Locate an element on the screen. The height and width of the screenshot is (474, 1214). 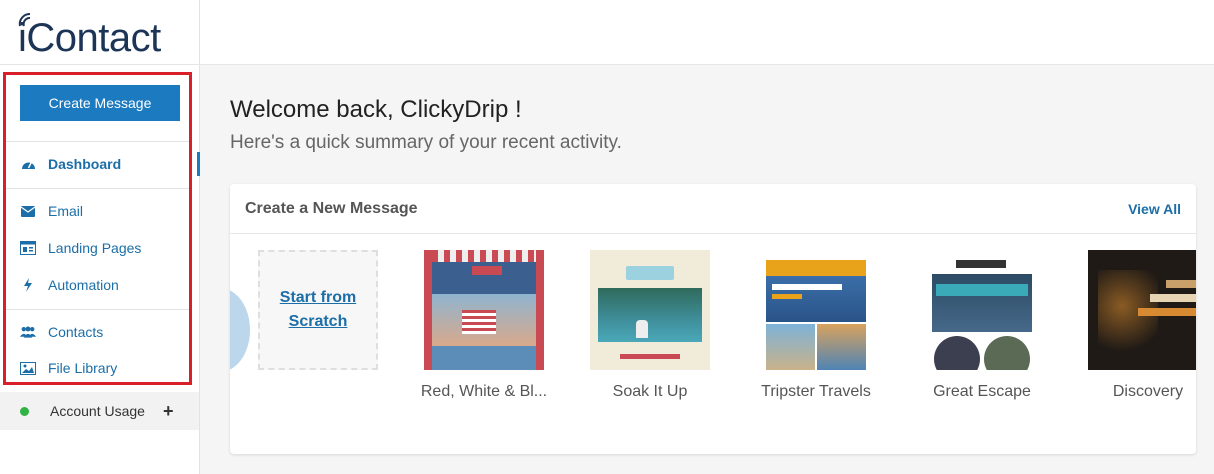
signal-icon is located at coordinates (24, 19).